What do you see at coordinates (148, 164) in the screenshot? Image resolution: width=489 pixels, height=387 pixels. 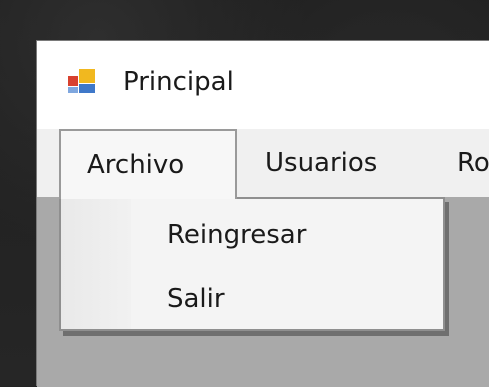 I see `menu-archivo: Archivo` at bounding box center [148, 164].